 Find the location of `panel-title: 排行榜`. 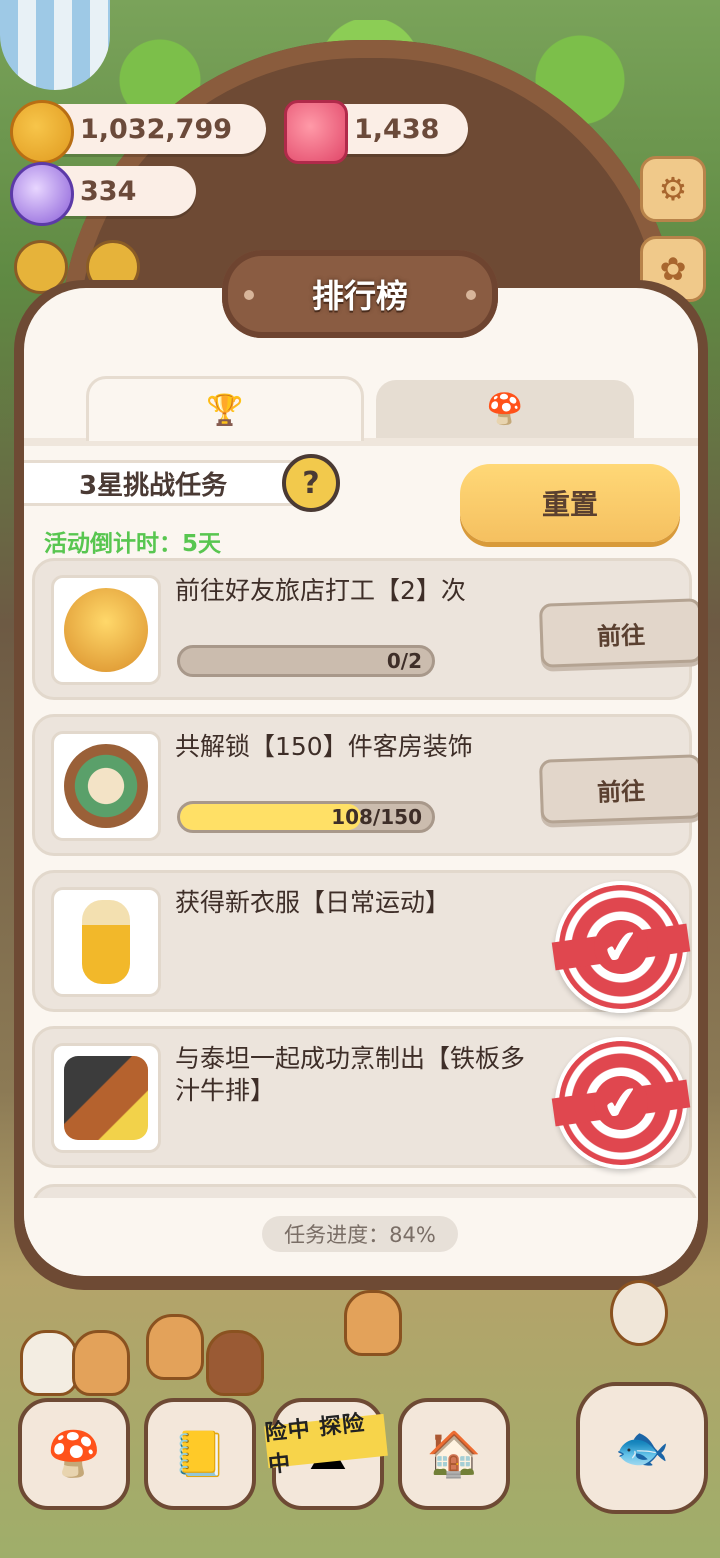

panel-title: 排行榜 is located at coordinates (359, 296).